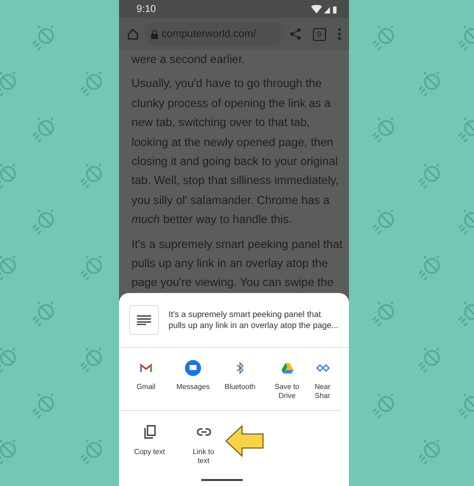 This screenshot has height=486, width=474. What do you see at coordinates (323, 368) in the screenshot?
I see `nearby-icon` at bounding box center [323, 368].